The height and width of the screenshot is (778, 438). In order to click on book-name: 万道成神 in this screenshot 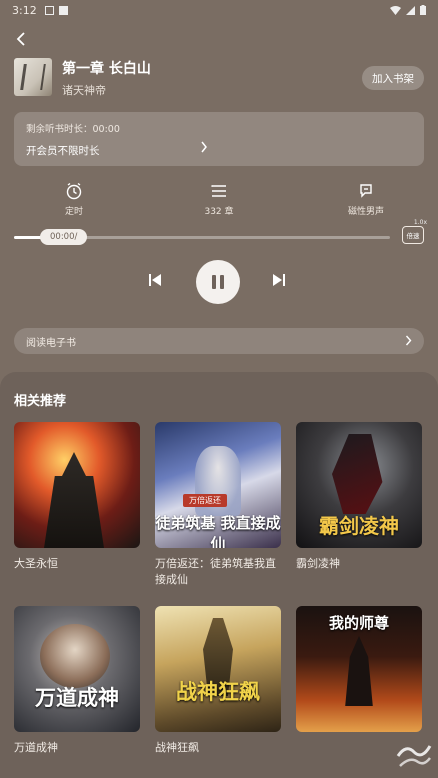, I will do `click(36, 747)`.